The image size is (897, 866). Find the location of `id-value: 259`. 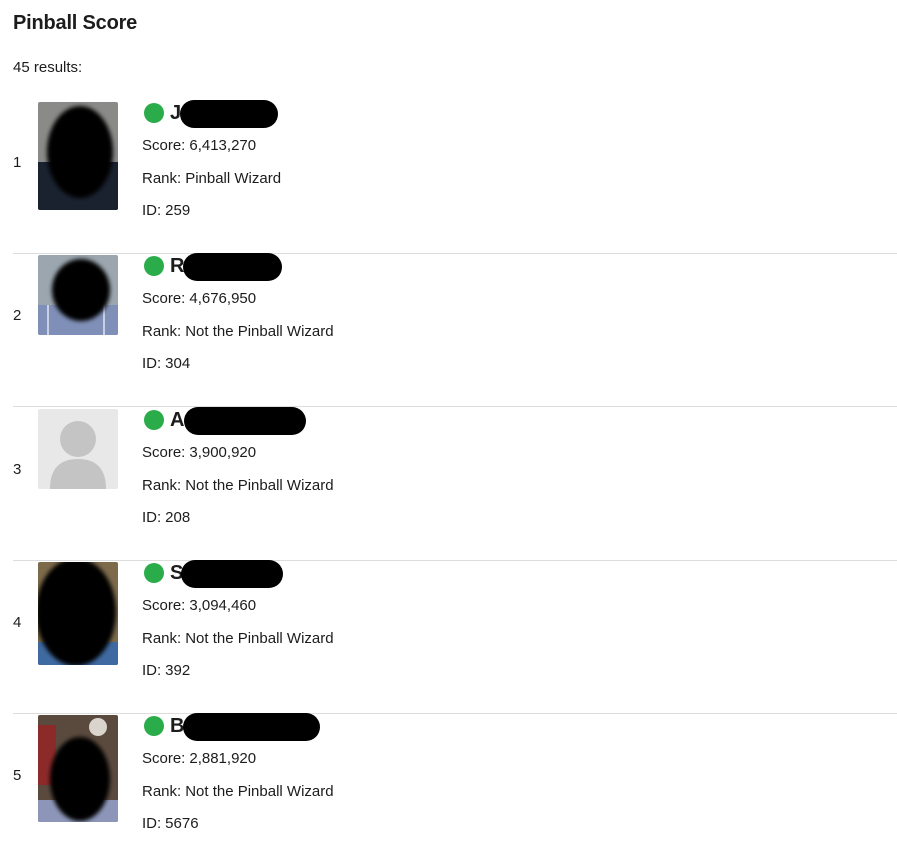

id-value: 259 is located at coordinates (178, 210).